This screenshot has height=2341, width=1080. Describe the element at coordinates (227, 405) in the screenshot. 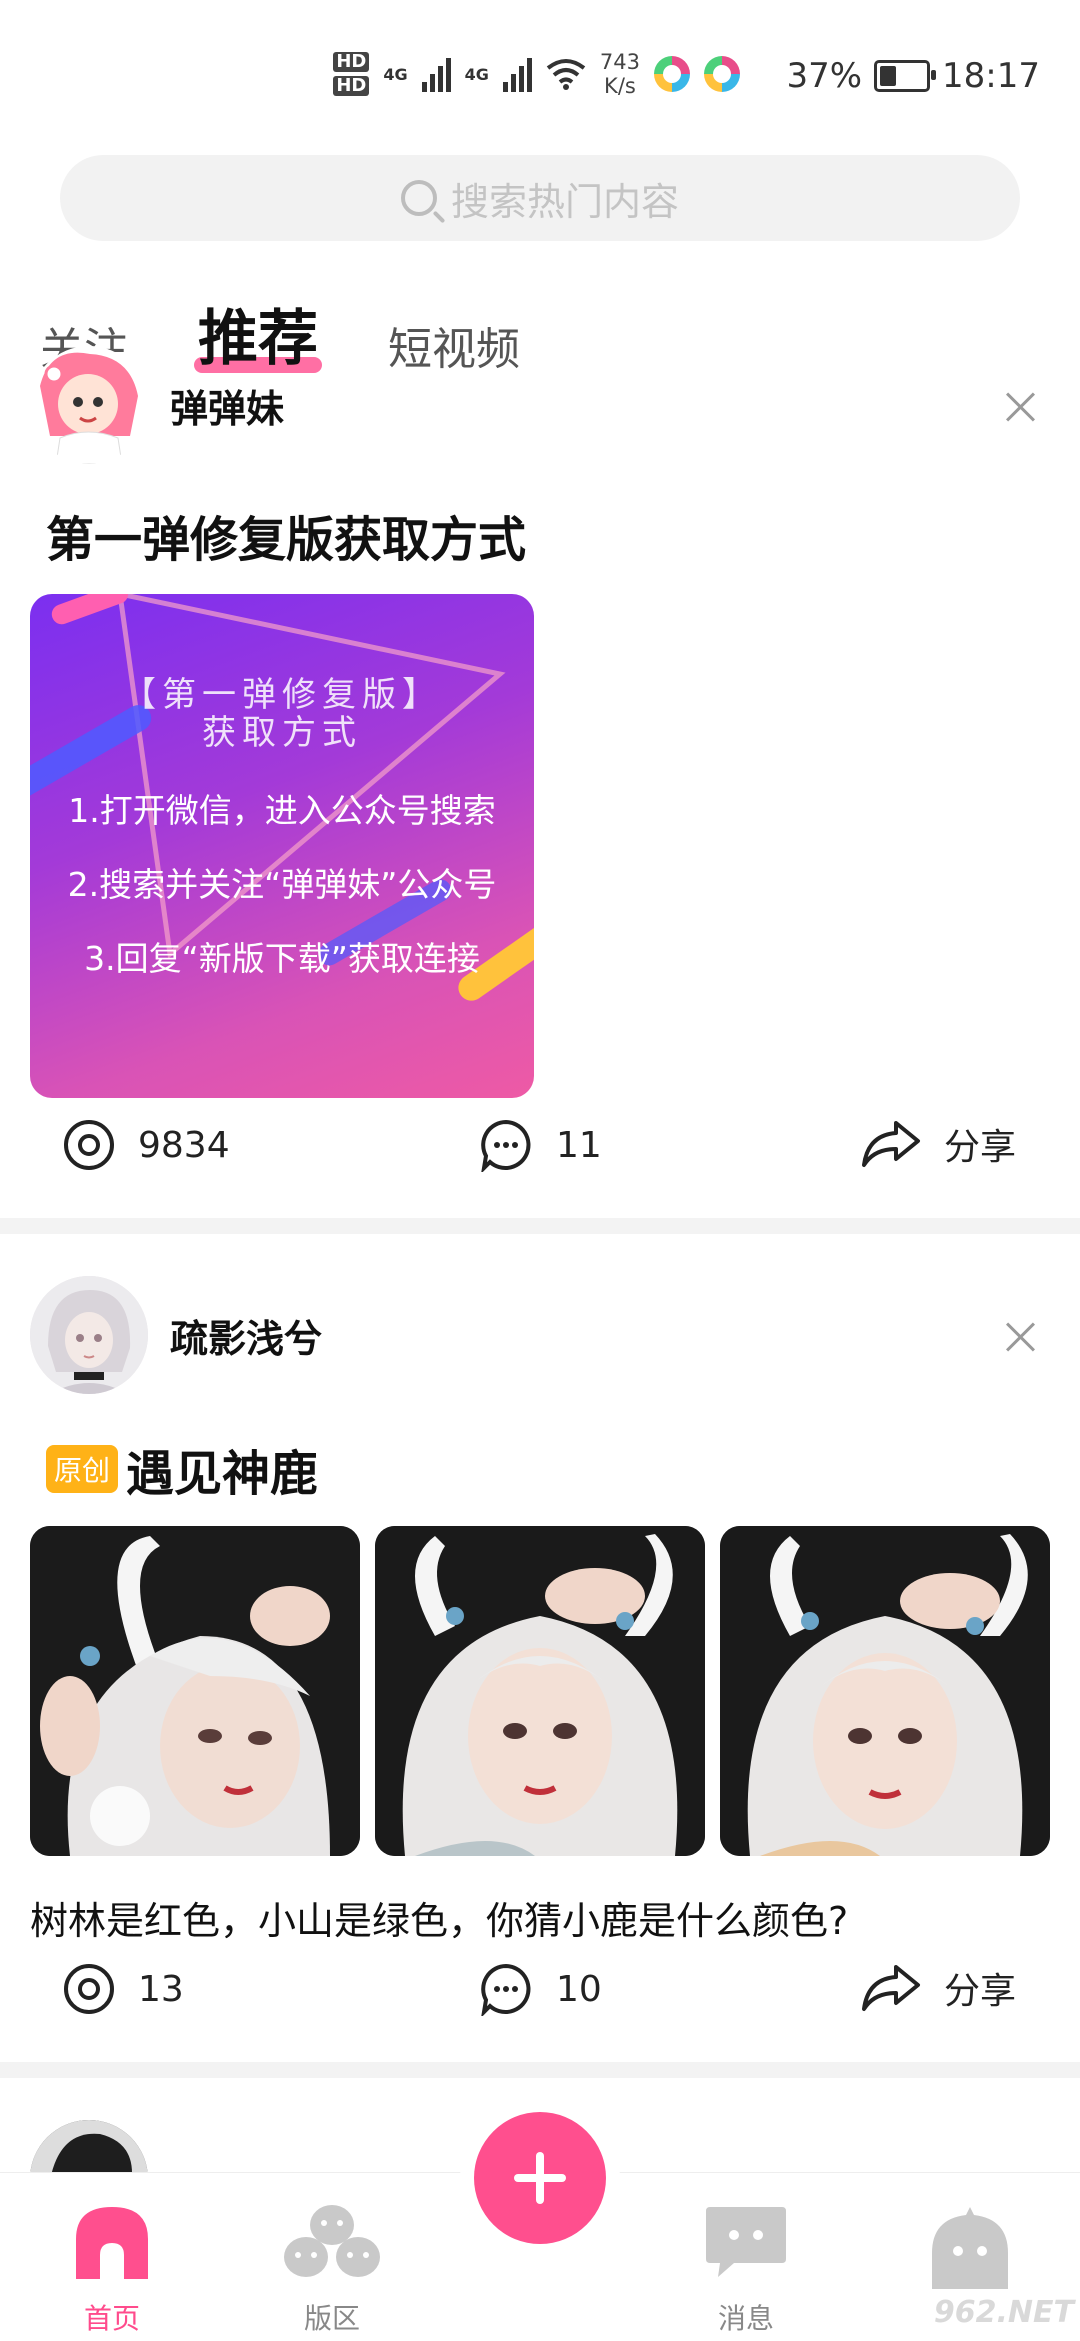

I see `author-name: 弹弹妹` at that location.